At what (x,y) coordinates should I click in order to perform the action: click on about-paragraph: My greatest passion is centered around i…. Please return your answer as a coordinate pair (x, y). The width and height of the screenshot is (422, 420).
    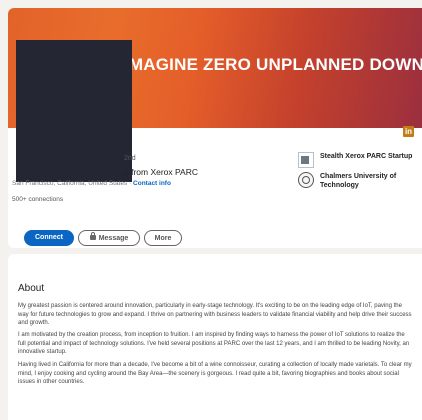
    Looking at the image, I should click on (215, 314).